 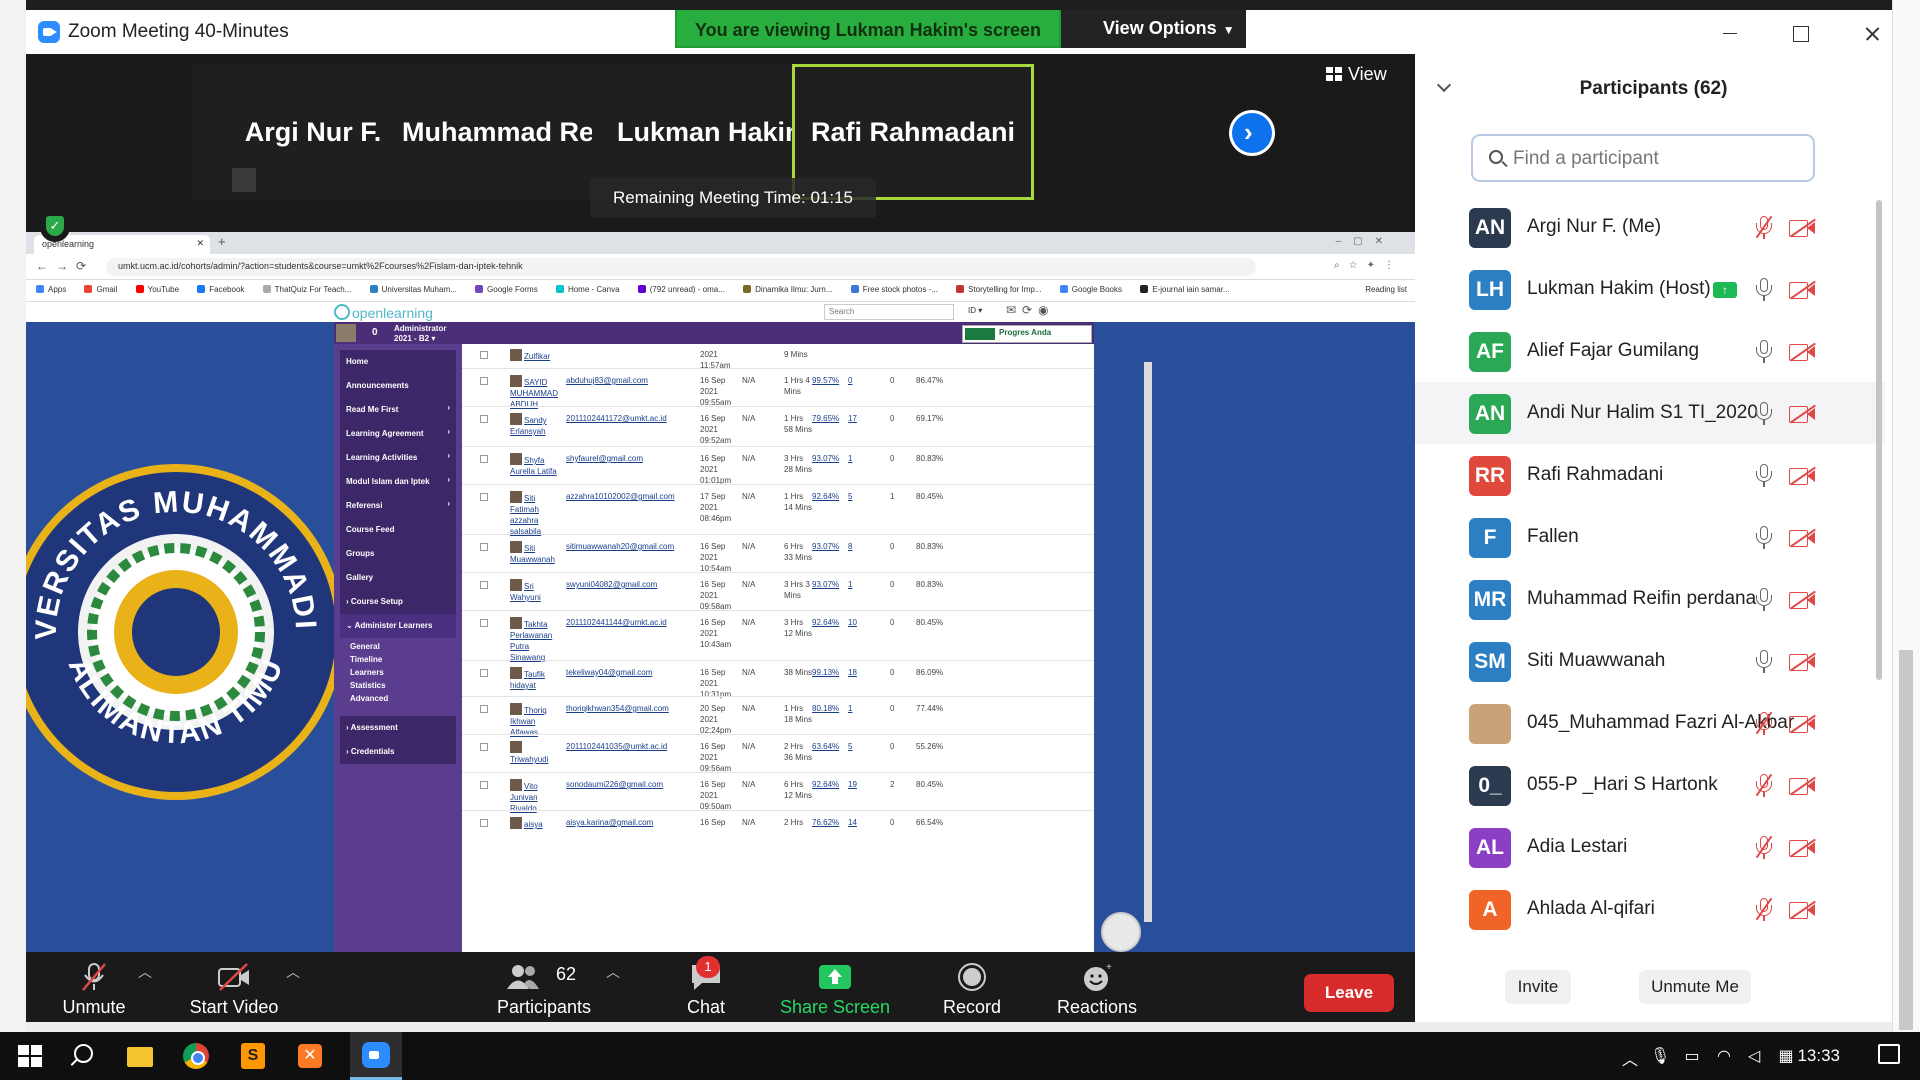 What do you see at coordinates (398, 554) in the screenshot?
I see `menu-groups: Groups` at bounding box center [398, 554].